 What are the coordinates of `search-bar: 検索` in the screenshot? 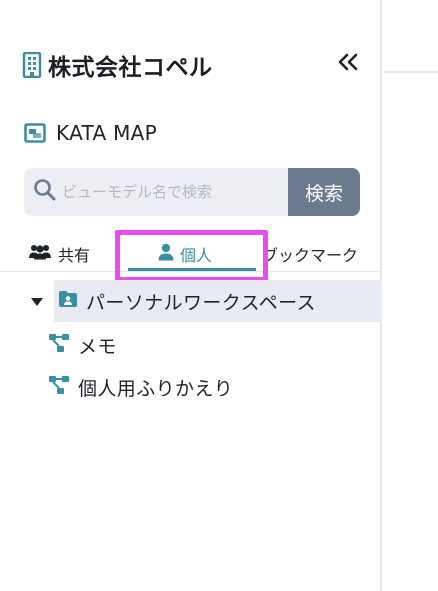 It's located at (192, 192).